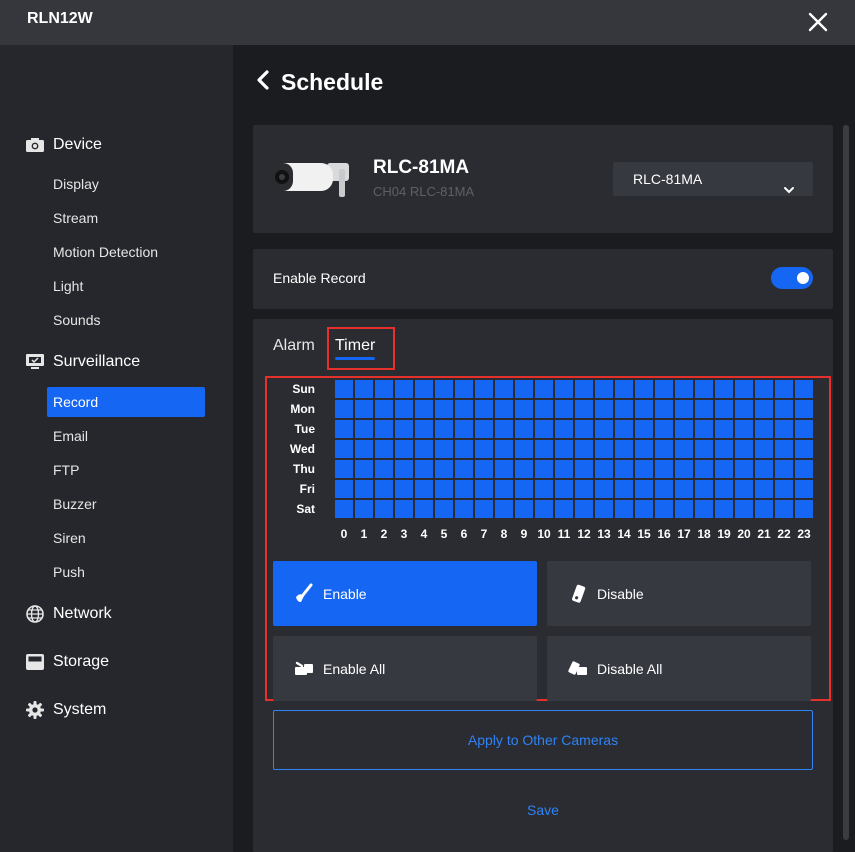  I want to click on close-icon, so click(818, 22).